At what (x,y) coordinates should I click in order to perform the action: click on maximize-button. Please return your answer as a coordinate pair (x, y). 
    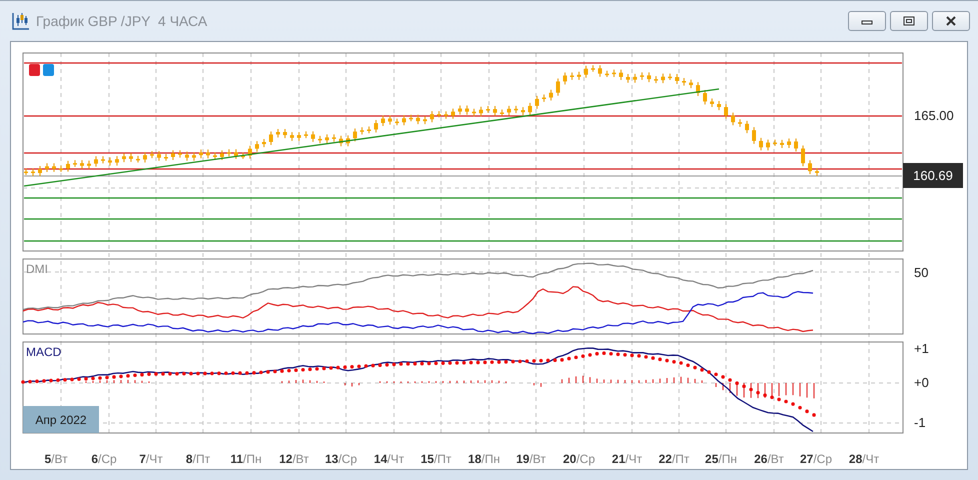
    Looking at the image, I should click on (909, 21).